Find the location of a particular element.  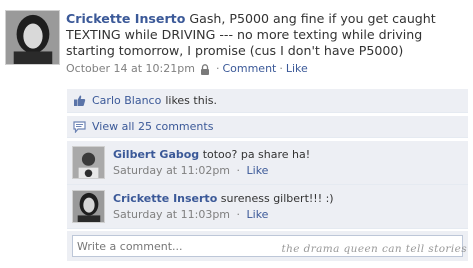

comment-link: Comment is located at coordinates (249, 69).